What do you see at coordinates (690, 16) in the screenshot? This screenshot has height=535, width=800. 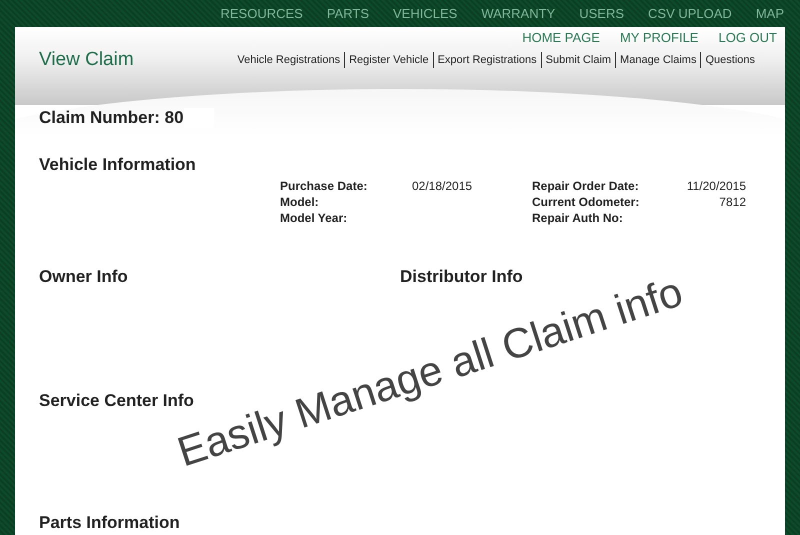 I see `nav-link: CSV UPLOAD` at bounding box center [690, 16].